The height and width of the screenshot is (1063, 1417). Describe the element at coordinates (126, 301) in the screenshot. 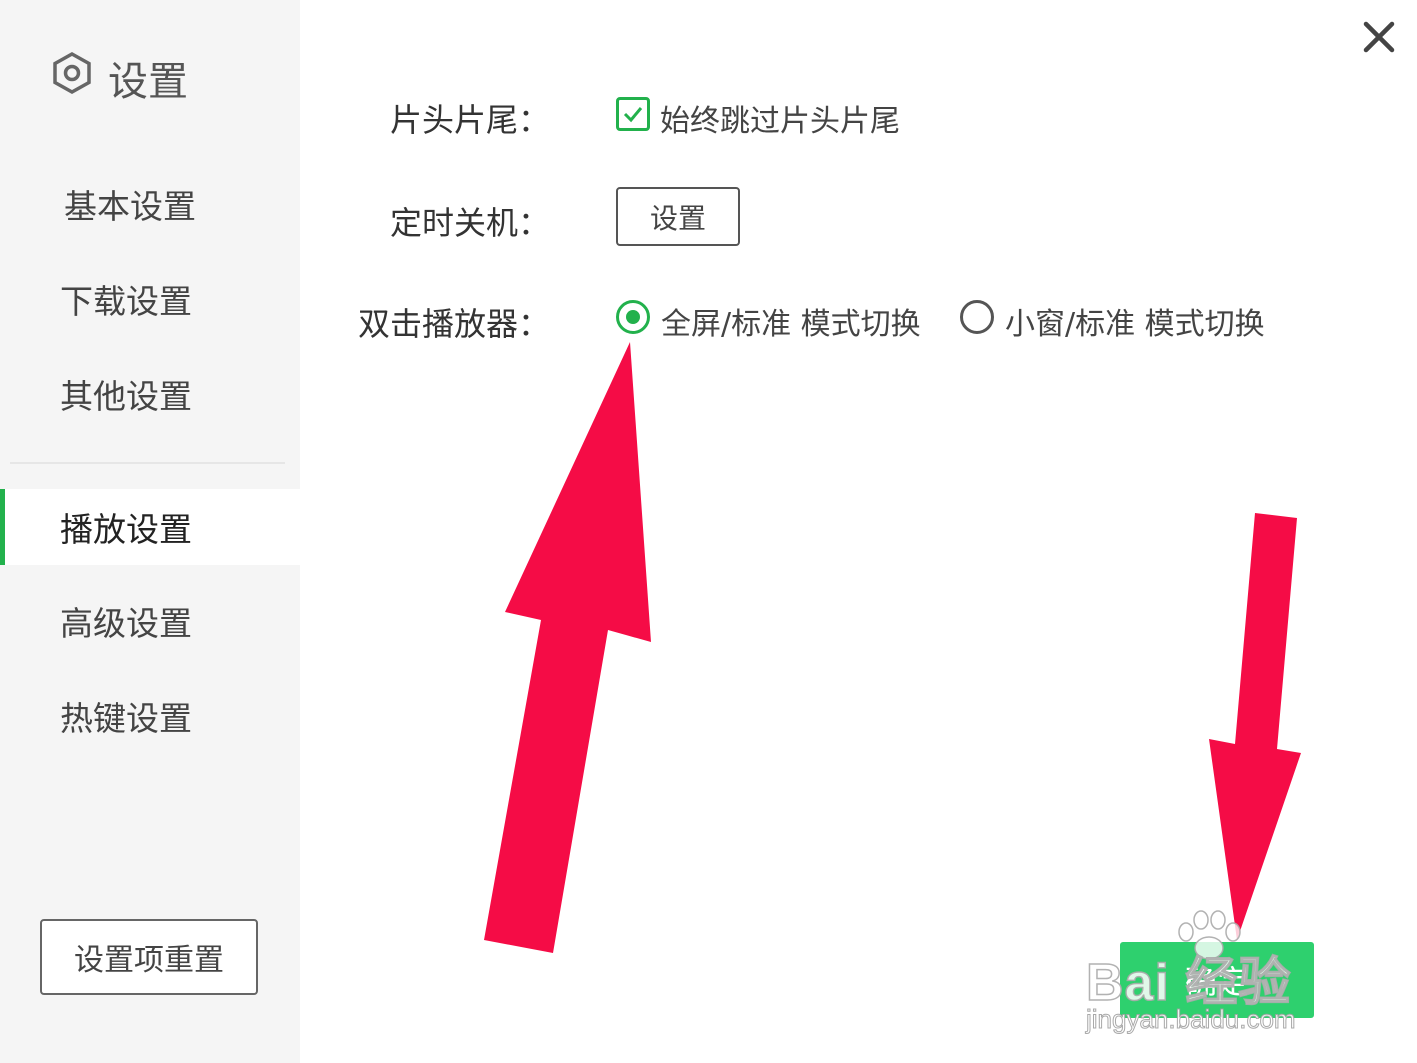

I see `sidebar-item-label: 下载设置` at that location.